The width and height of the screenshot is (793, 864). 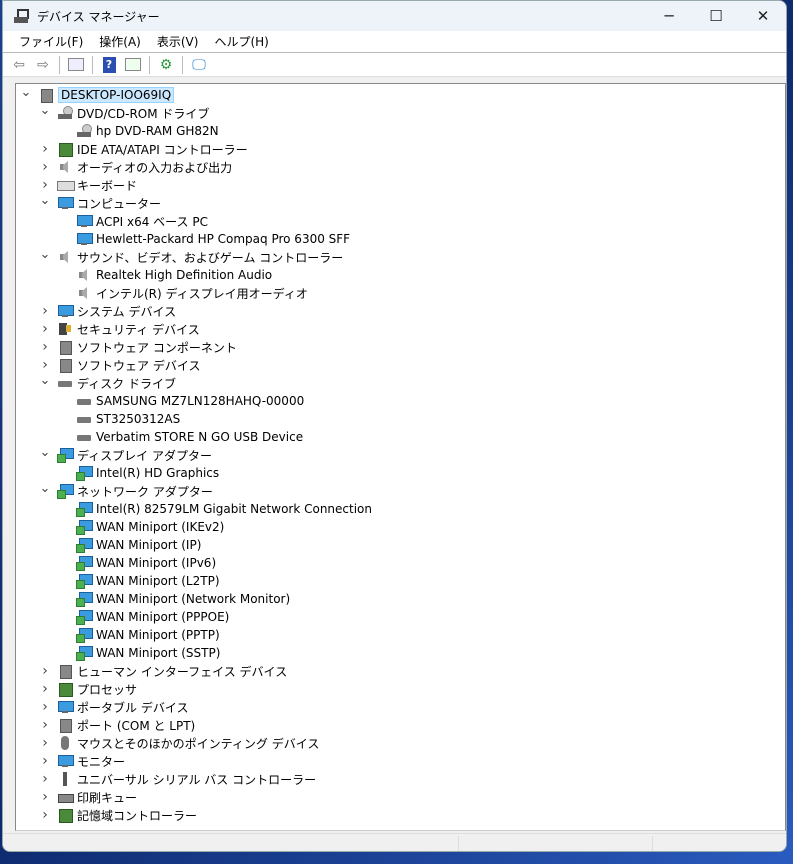 I want to click on tree-item: ACPI x64 ベース PC, so click(x=133, y=221).